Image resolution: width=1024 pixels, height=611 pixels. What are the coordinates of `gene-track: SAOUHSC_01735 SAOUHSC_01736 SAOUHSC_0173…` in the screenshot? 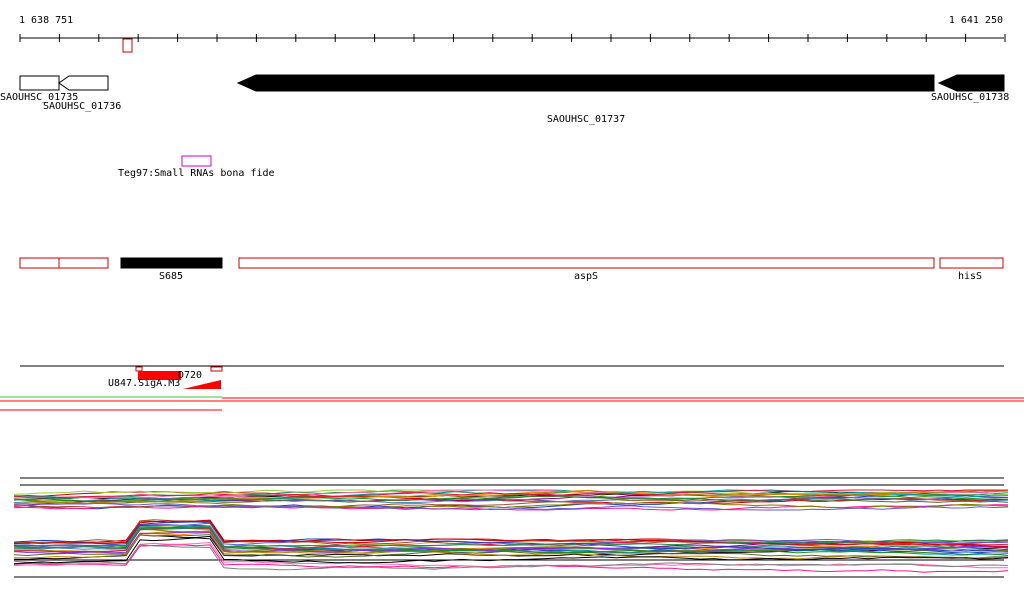 It's located at (504, 99).